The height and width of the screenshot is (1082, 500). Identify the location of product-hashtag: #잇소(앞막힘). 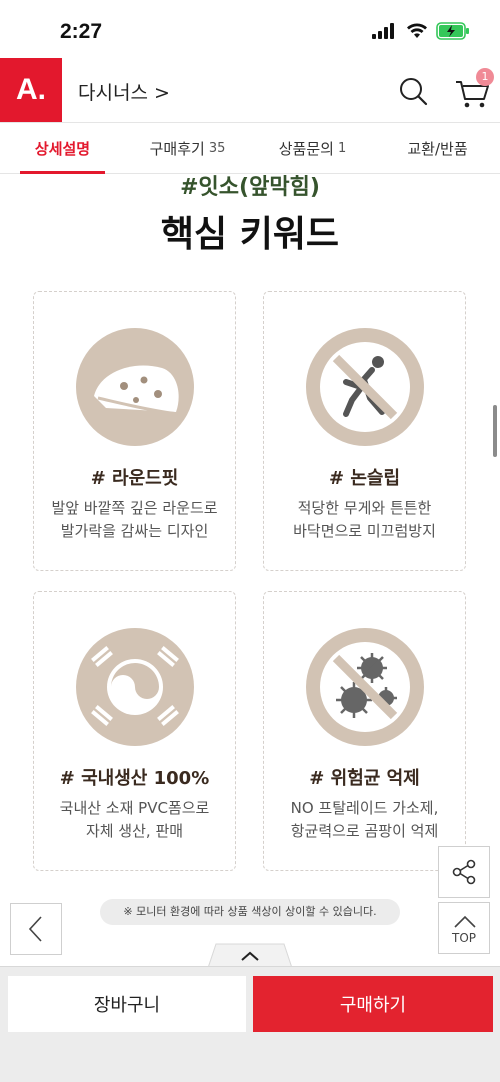
(250, 187).